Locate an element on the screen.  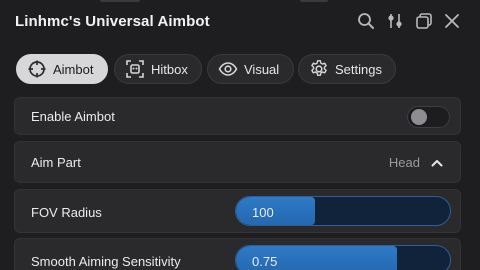
tab-settings: Settings is located at coordinates (347, 69).